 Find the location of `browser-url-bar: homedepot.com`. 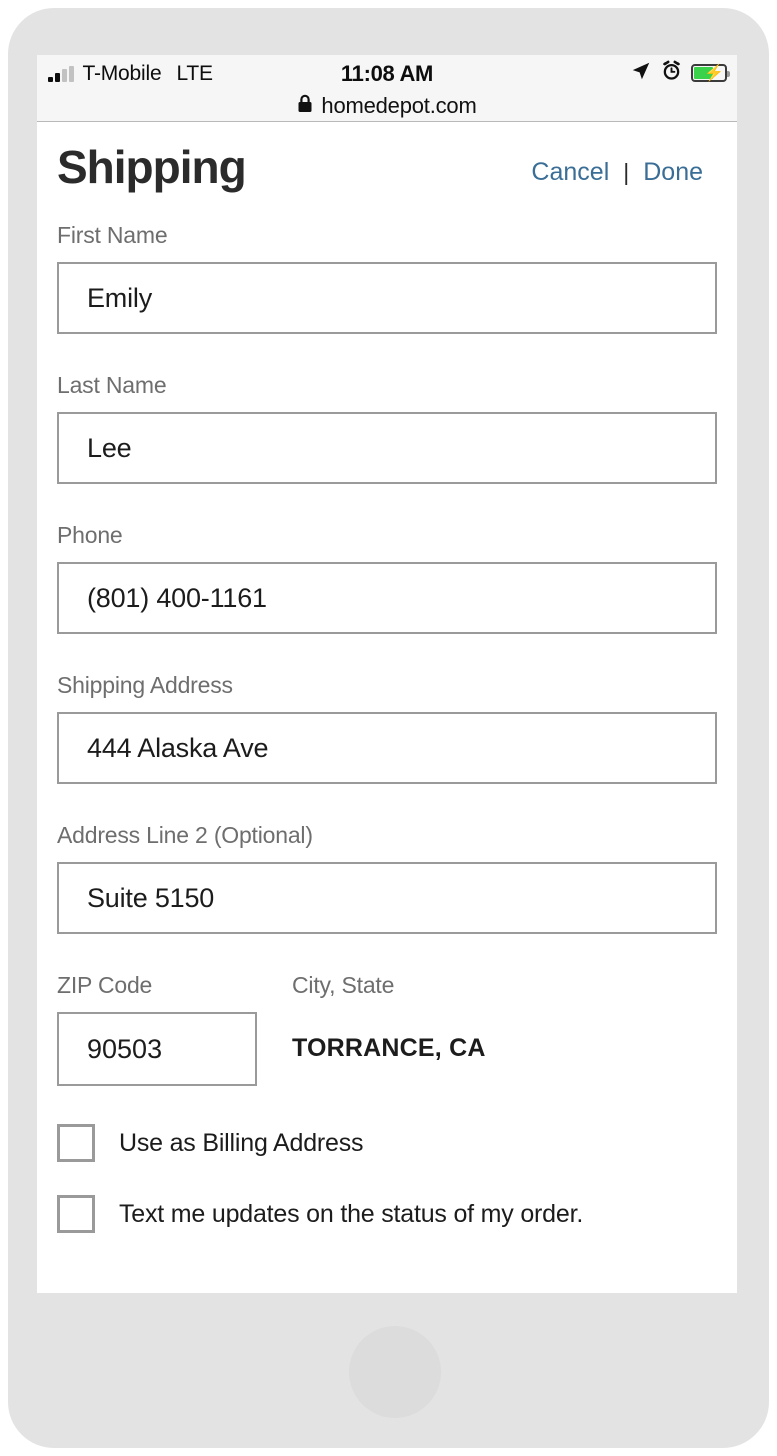

browser-url-bar: homedepot.com is located at coordinates (387, 106).